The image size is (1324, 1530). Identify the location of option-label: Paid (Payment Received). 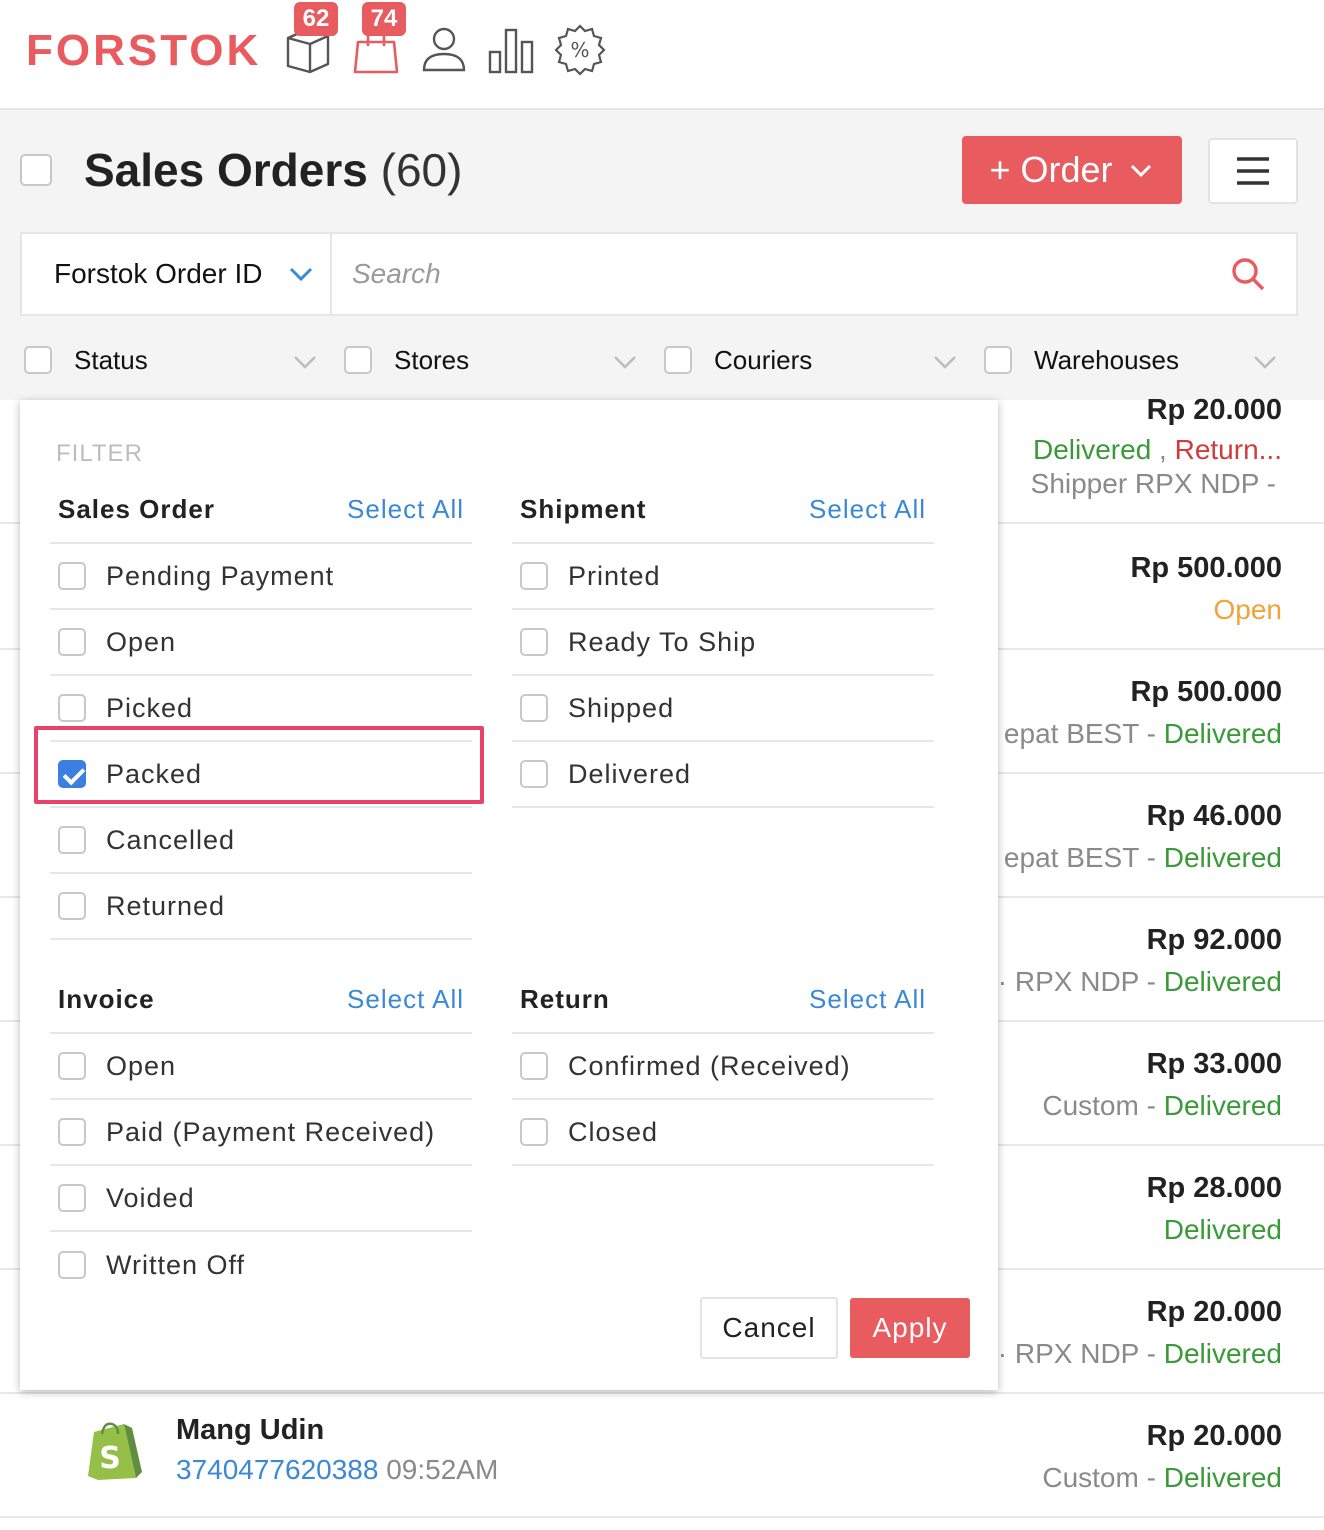
(271, 1131).